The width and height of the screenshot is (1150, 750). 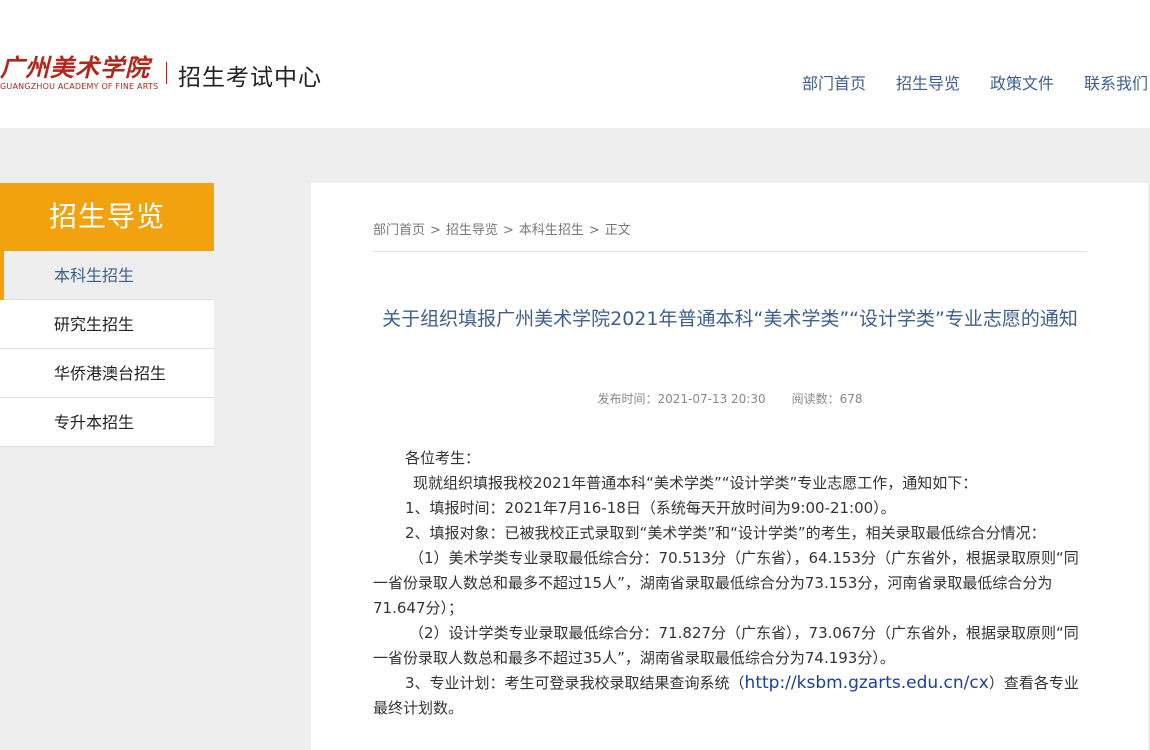 I want to click on view-count: 阅读数：678, so click(x=827, y=399).